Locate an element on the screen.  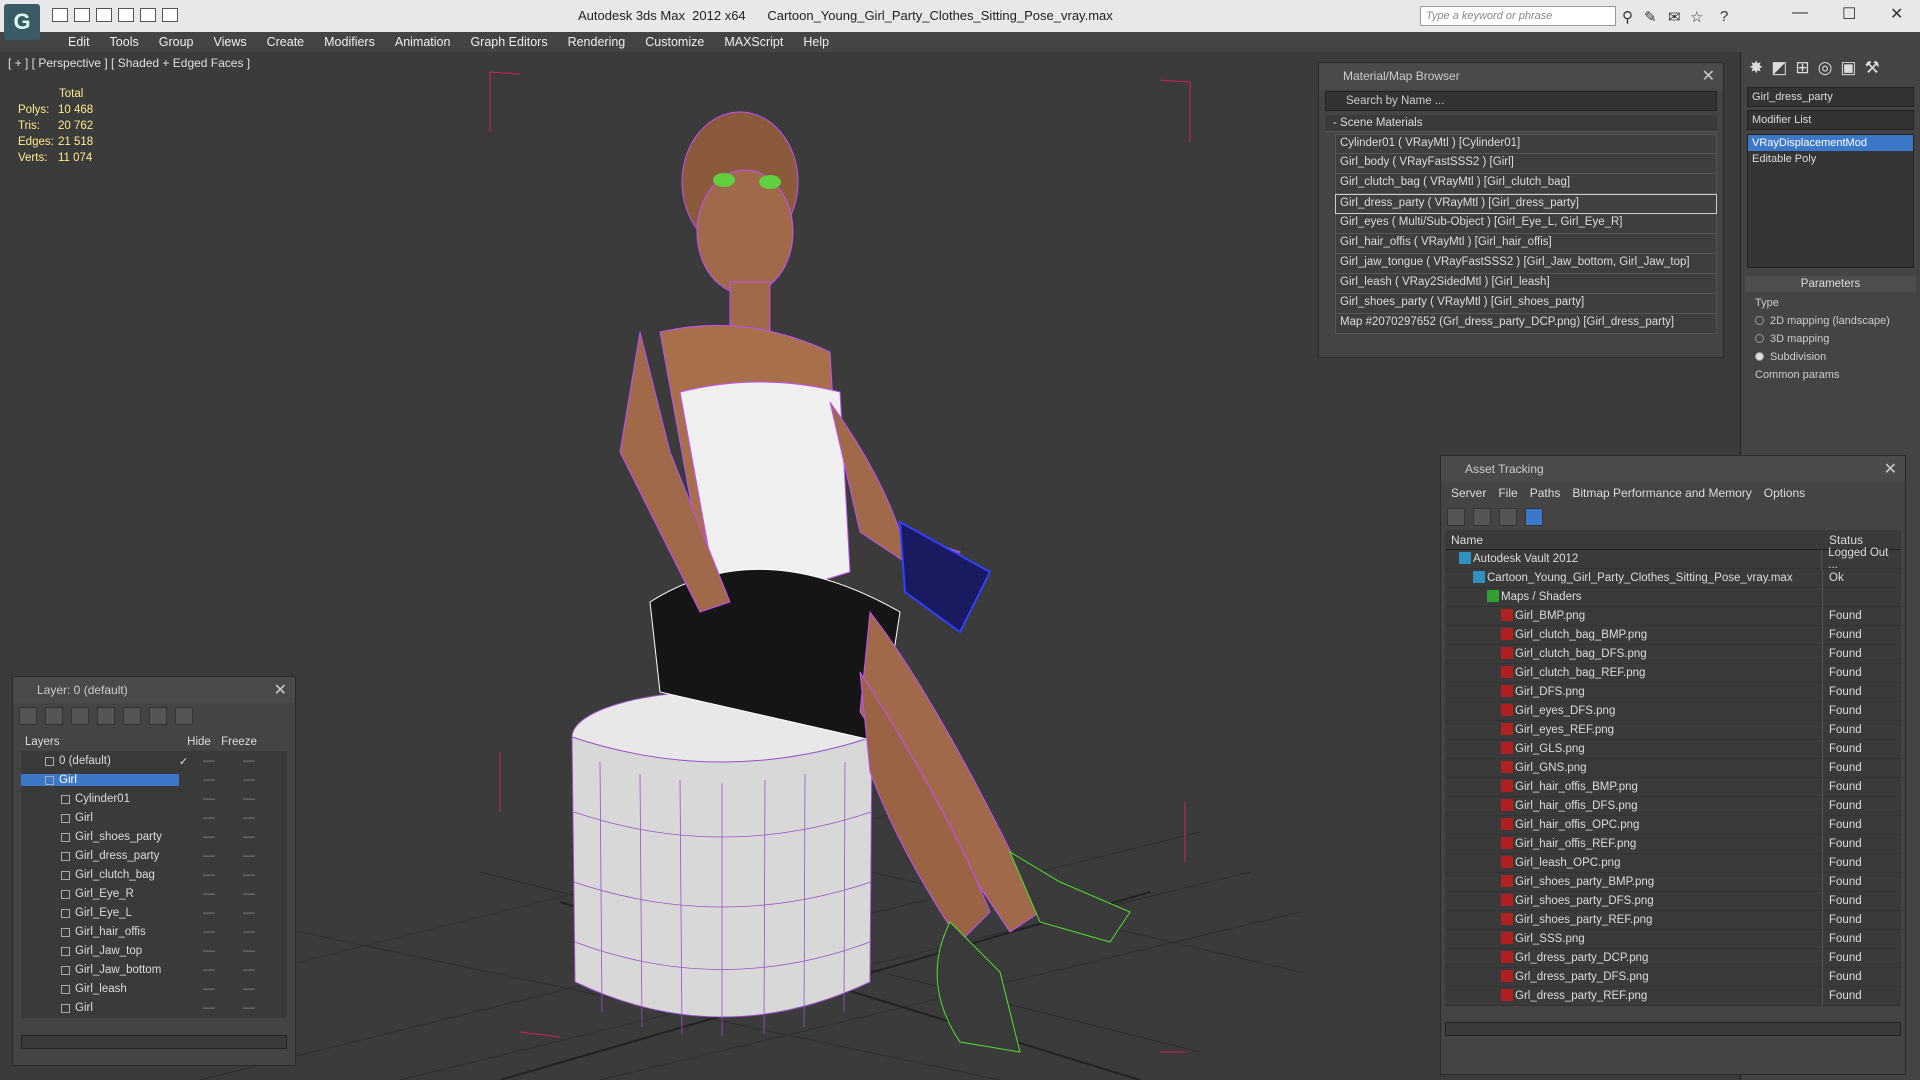
parameters-rollout: Parameters is located at coordinates (1830, 284).